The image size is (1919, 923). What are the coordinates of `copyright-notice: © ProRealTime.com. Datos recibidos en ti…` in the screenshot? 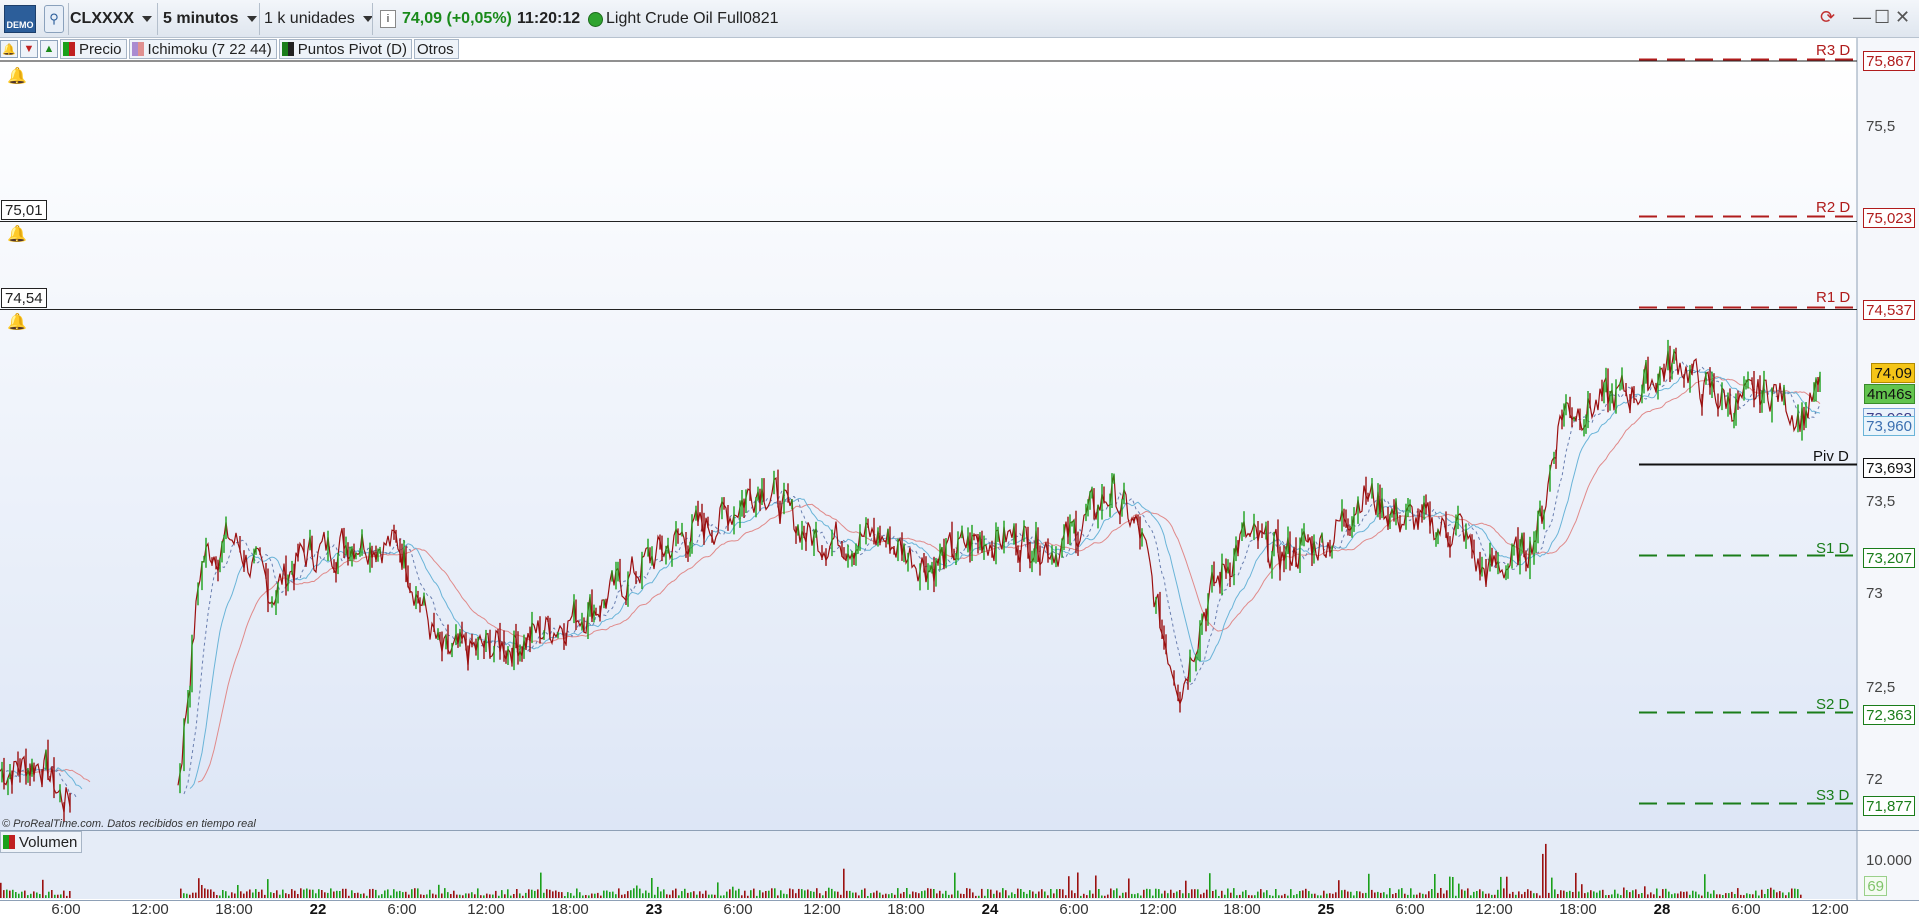 It's located at (129, 824).